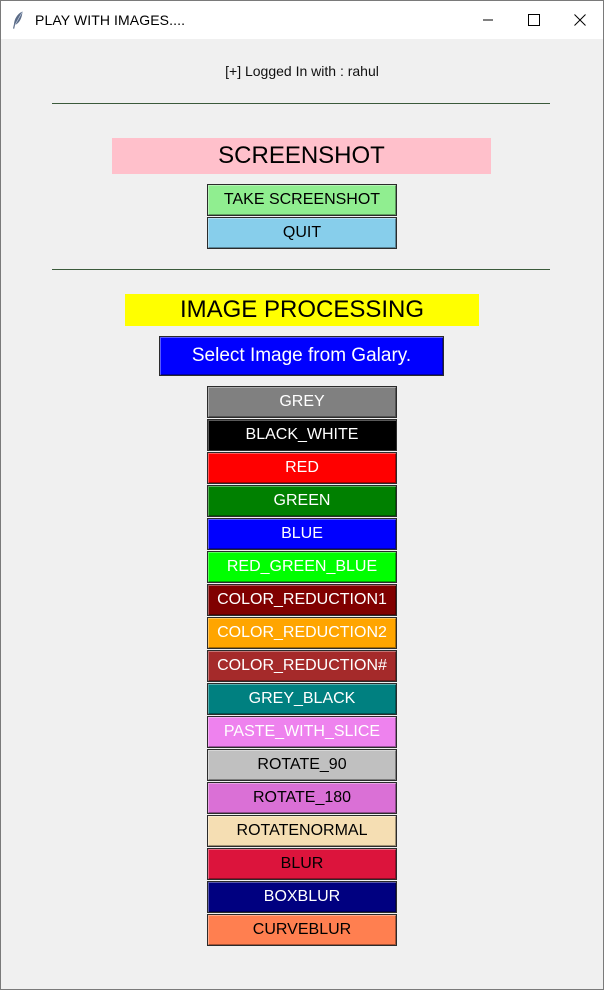 The image size is (604, 990). Describe the element at coordinates (301, 103) in the screenshot. I see `separator-top` at that location.